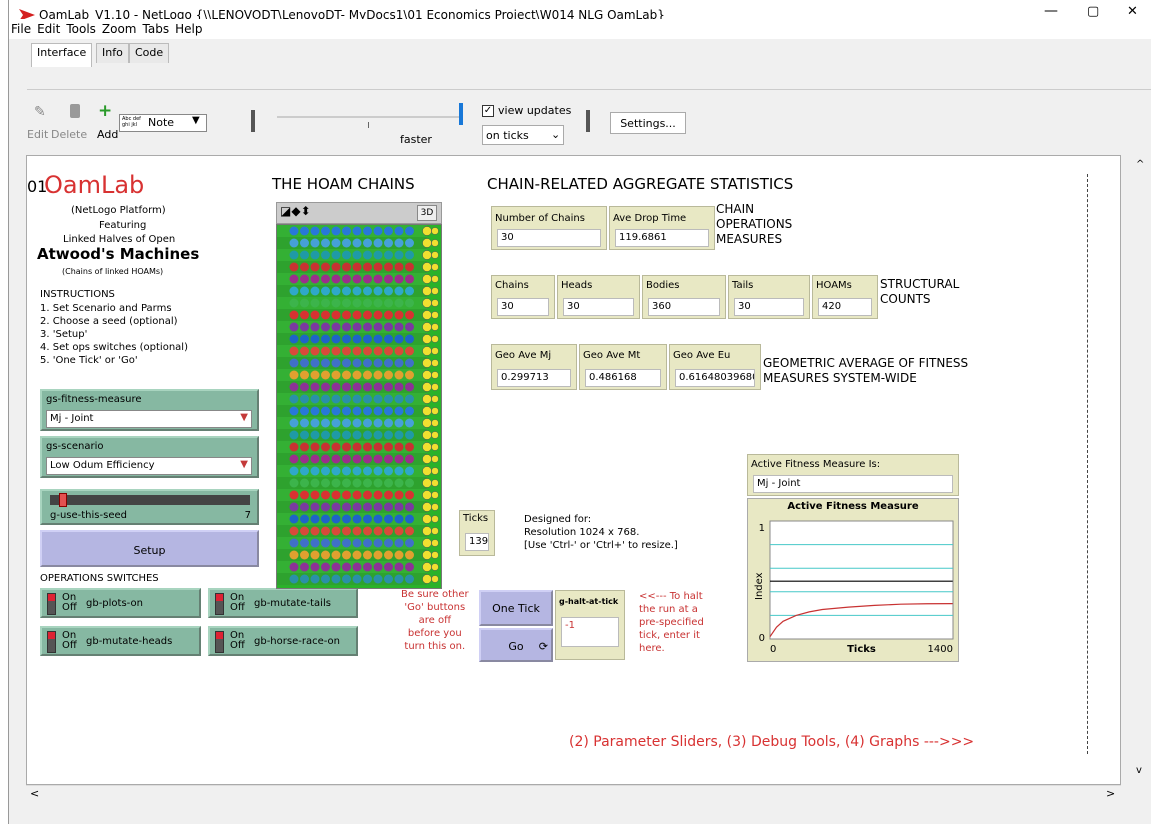 The image size is (1151, 824). What do you see at coordinates (107, 134) in the screenshot?
I see `add-button: Add` at bounding box center [107, 134].